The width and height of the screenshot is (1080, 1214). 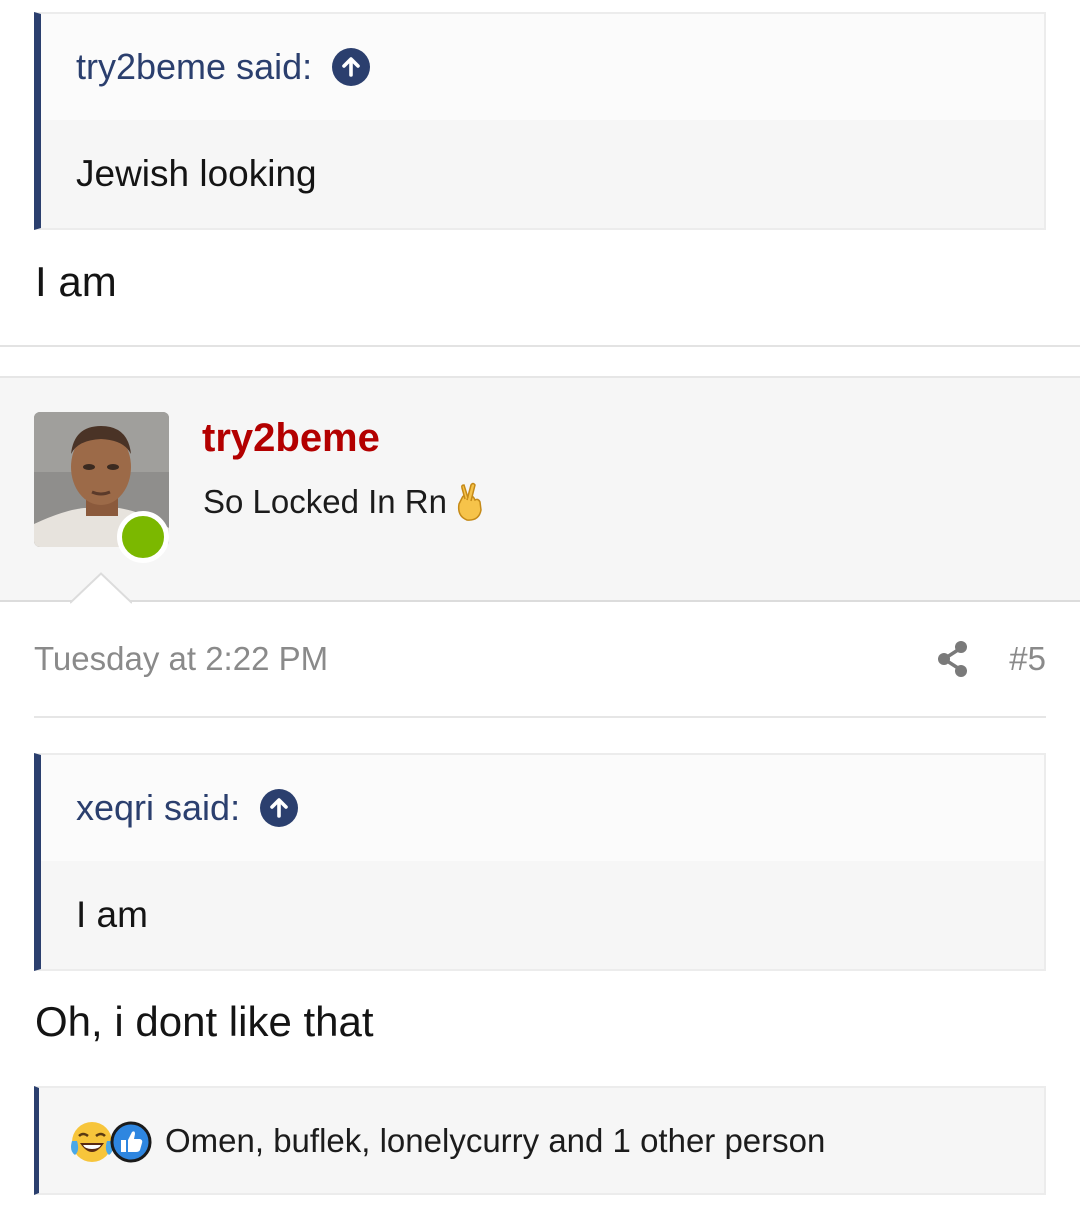 What do you see at coordinates (542, 808) in the screenshot?
I see `quote-header: xeqri said:` at bounding box center [542, 808].